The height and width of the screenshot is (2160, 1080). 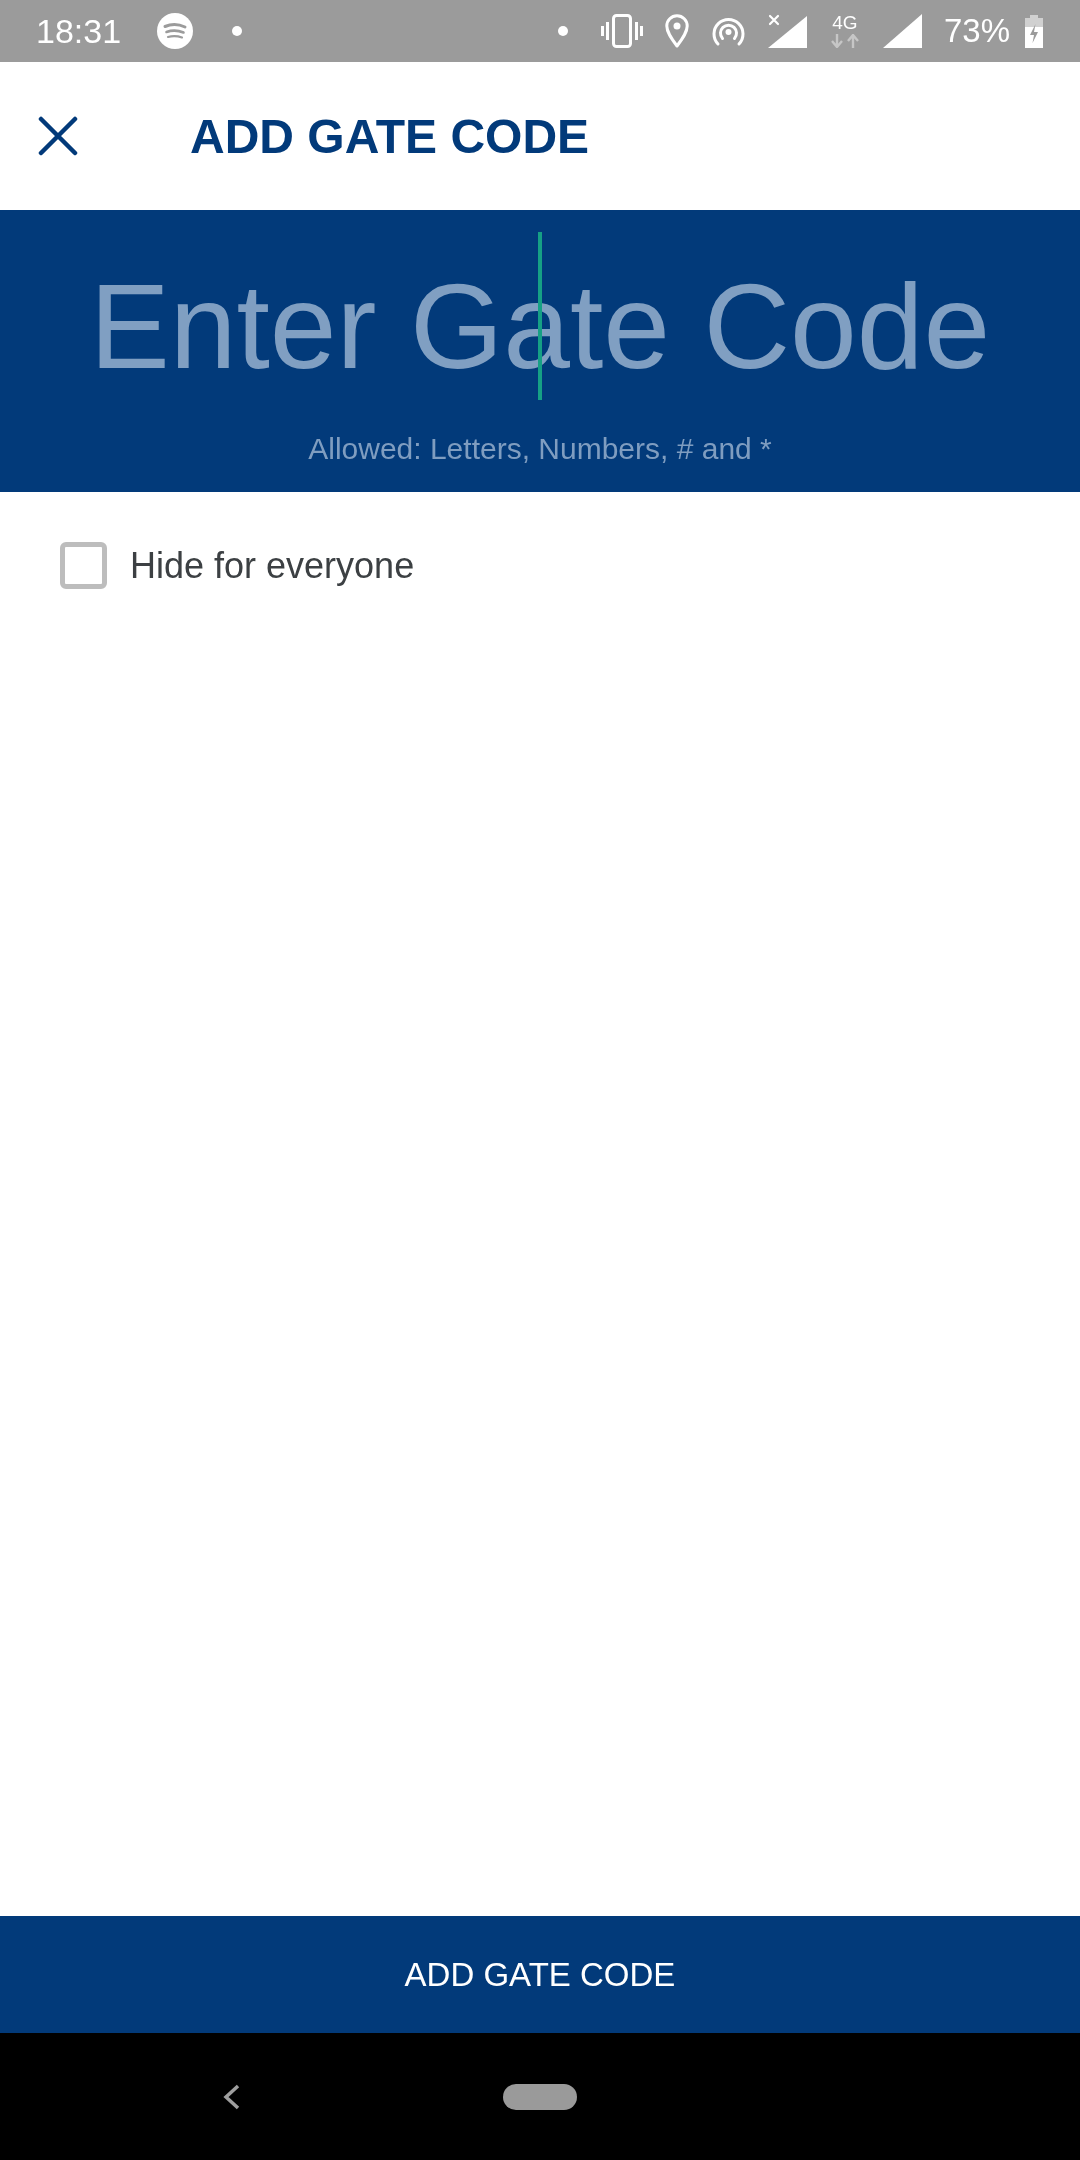 I want to click on location-pin-icon, so click(x=676, y=31).